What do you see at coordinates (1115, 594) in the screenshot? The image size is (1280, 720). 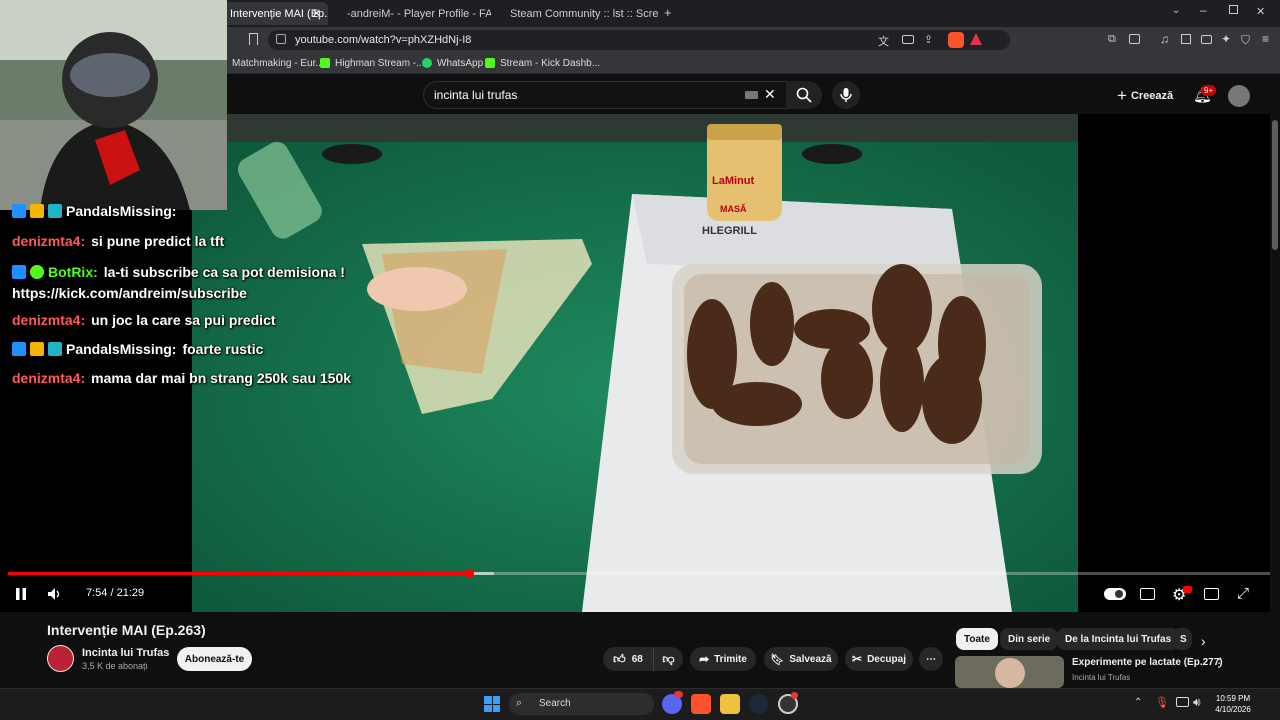 I see `autoplay-toggle` at bounding box center [1115, 594].